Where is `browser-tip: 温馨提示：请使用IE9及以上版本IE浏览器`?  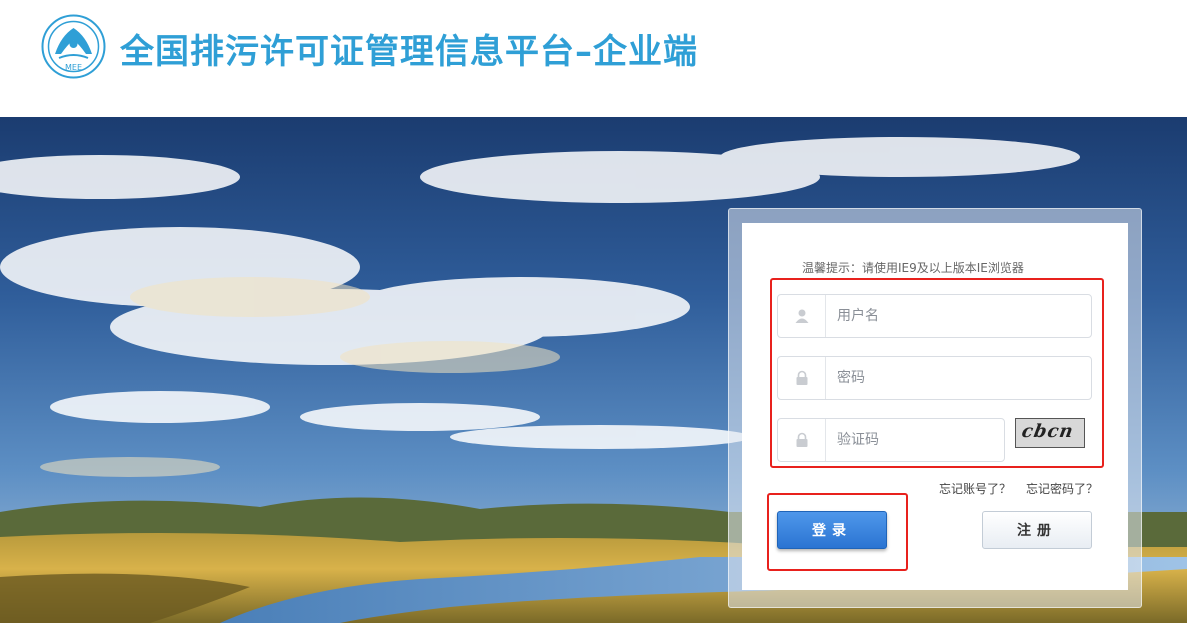
browser-tip: 温馨提示：请使用IE9及以上版本IE浏览器 is located at coordinates (913, 268).